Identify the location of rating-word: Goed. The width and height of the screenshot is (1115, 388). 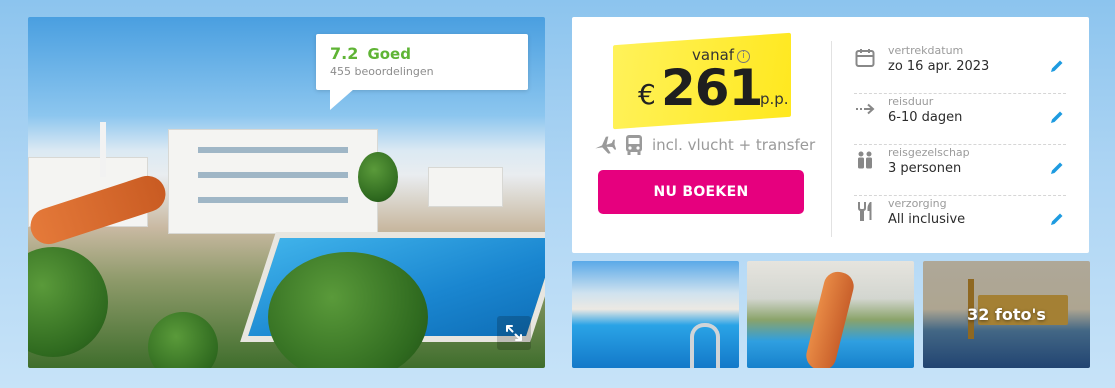
(389, 54).